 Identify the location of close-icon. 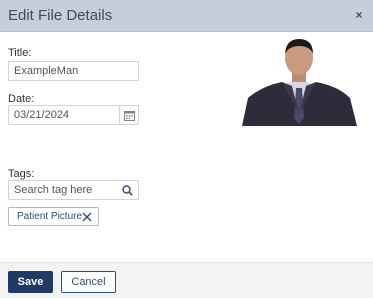
(87, 217).